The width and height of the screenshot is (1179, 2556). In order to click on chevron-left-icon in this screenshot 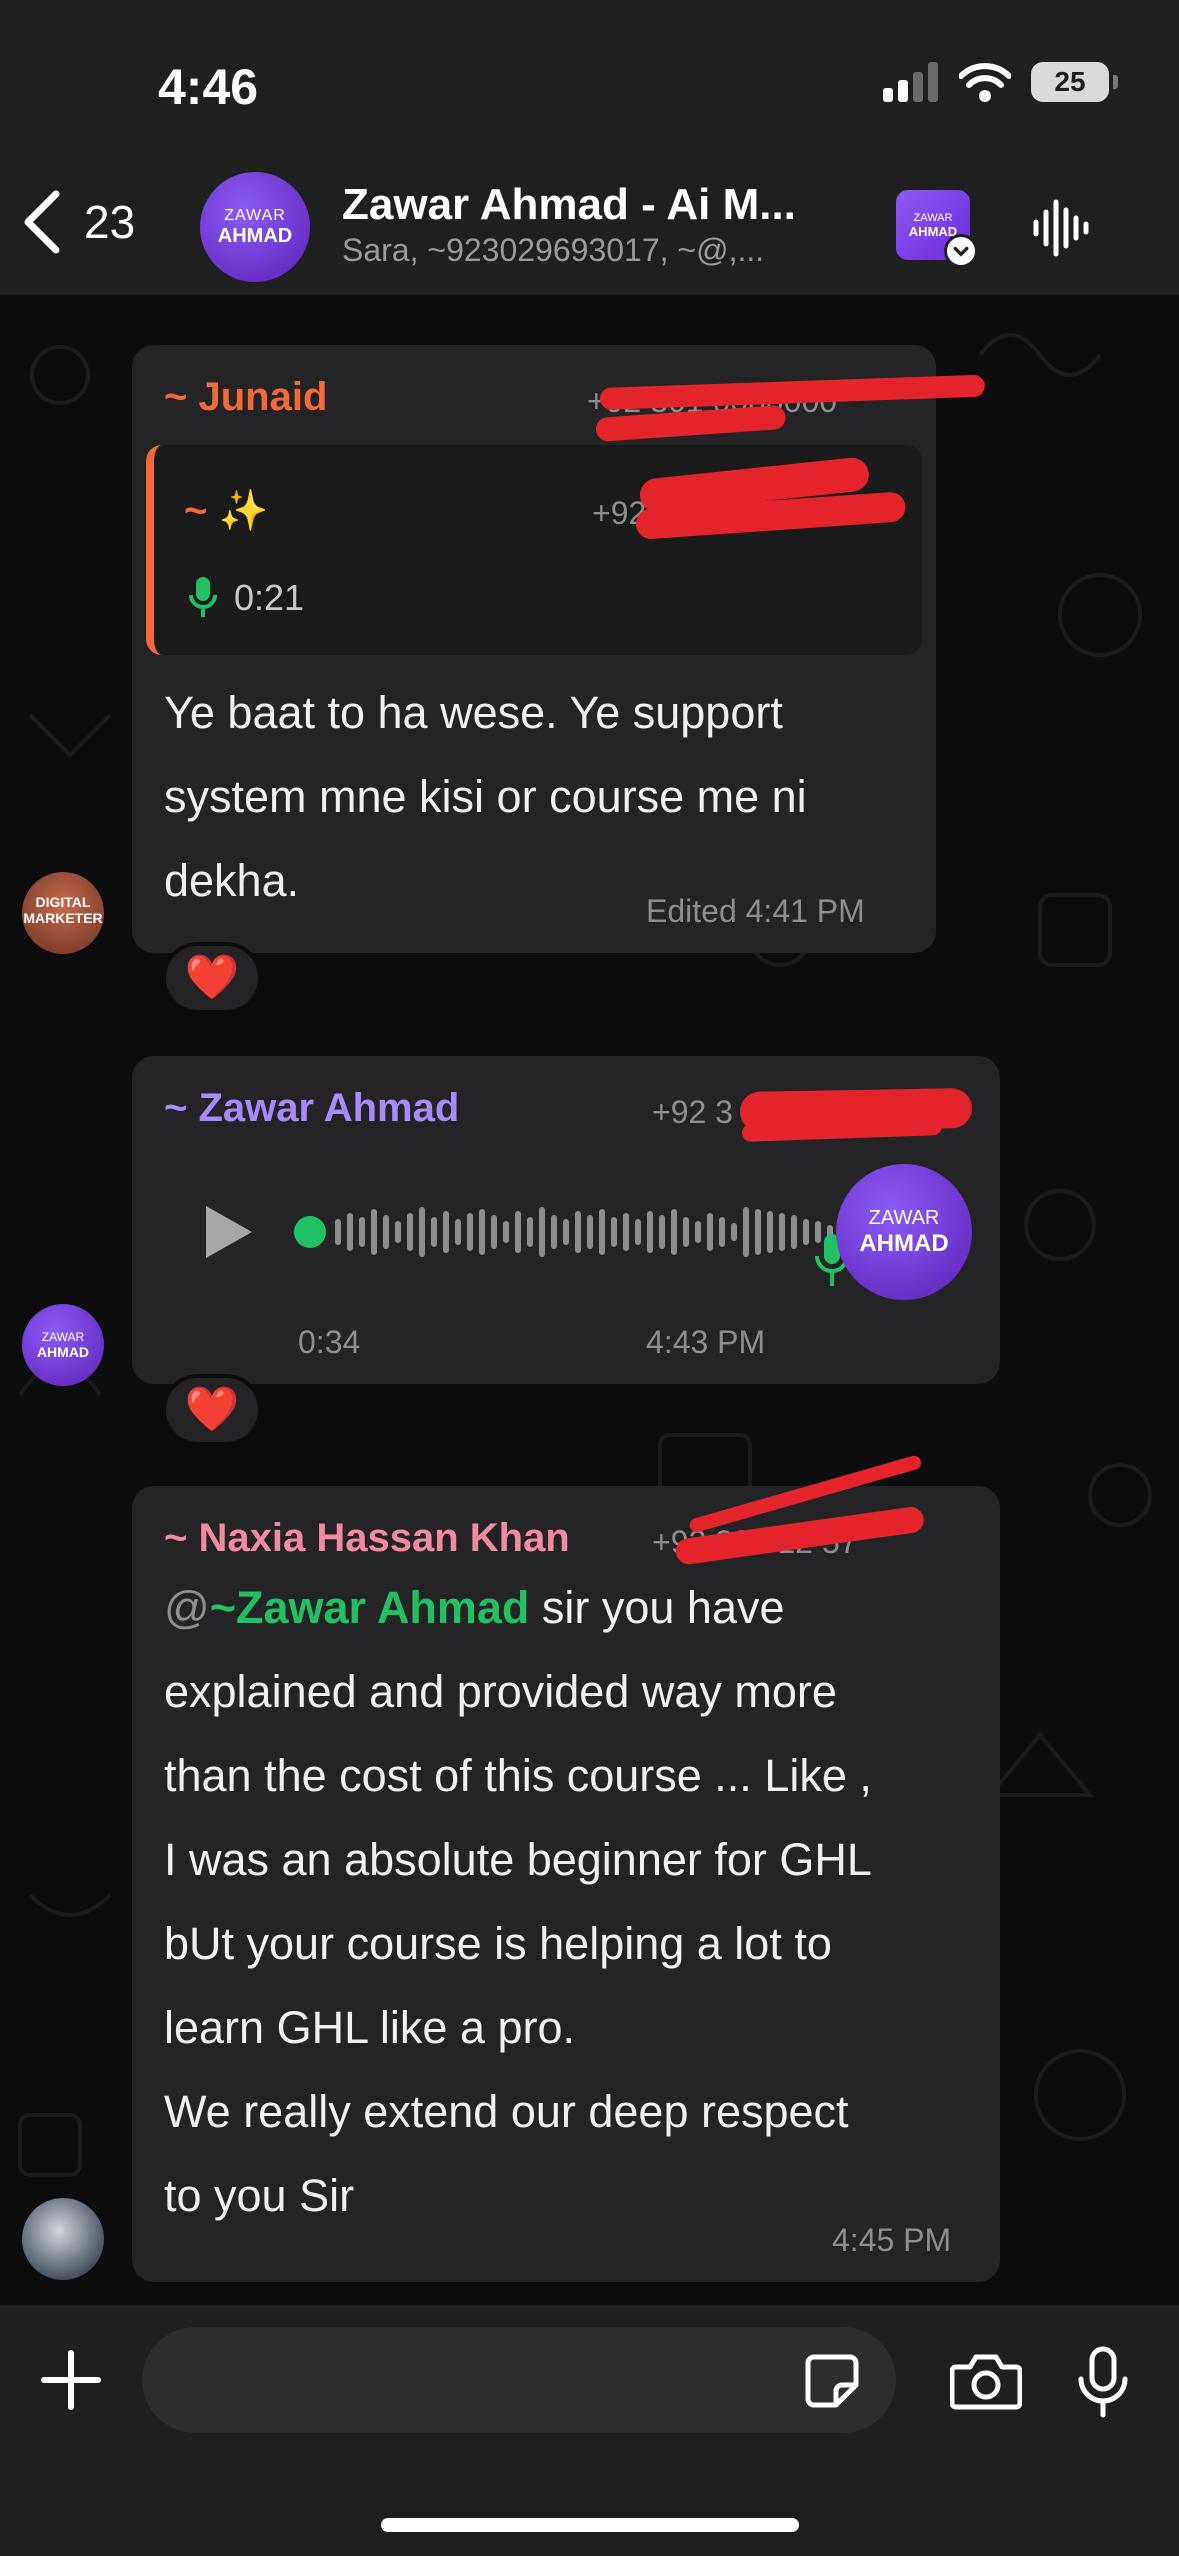, I will do `click(42, 222)`.